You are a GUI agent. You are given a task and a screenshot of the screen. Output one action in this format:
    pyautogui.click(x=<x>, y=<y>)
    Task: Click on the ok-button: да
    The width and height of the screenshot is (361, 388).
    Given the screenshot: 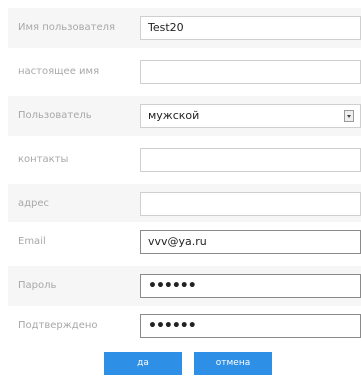 What is the action you would take?
    pyautogui.click(x=143, y=363)
    